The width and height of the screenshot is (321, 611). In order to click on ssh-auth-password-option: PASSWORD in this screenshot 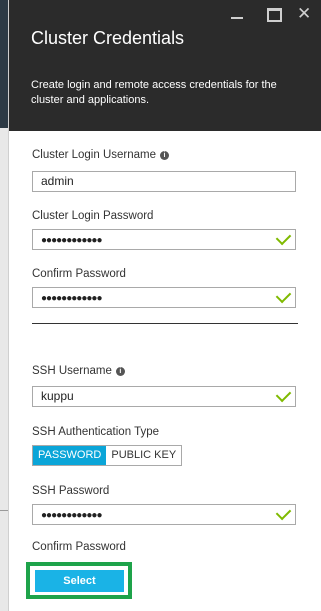, I will do `click(70, 455)`.